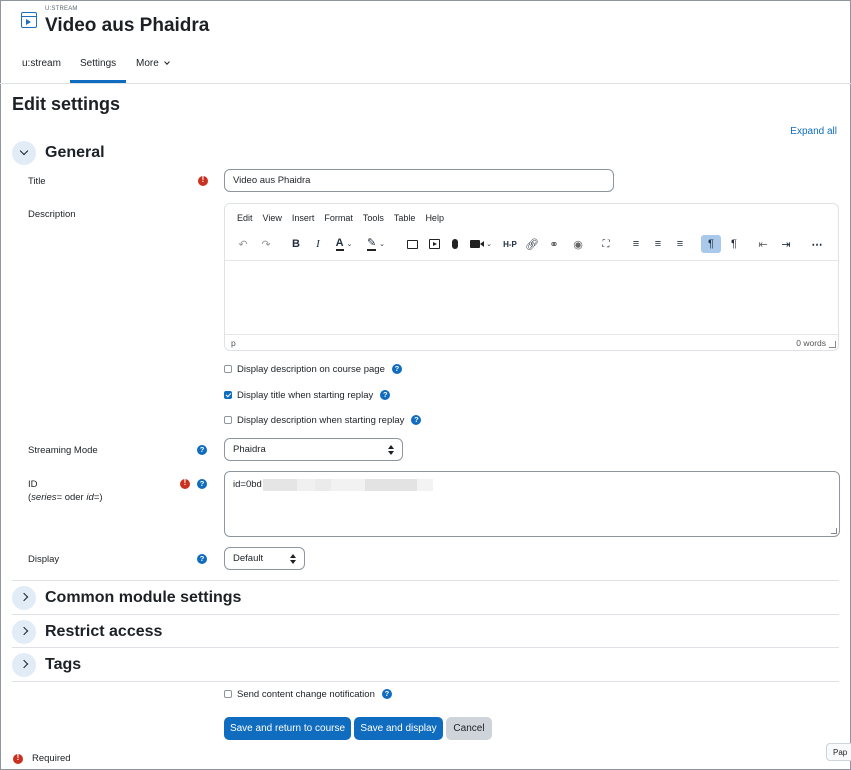  I want to click on option-display-description: Display description on course page, so click(313, 369).